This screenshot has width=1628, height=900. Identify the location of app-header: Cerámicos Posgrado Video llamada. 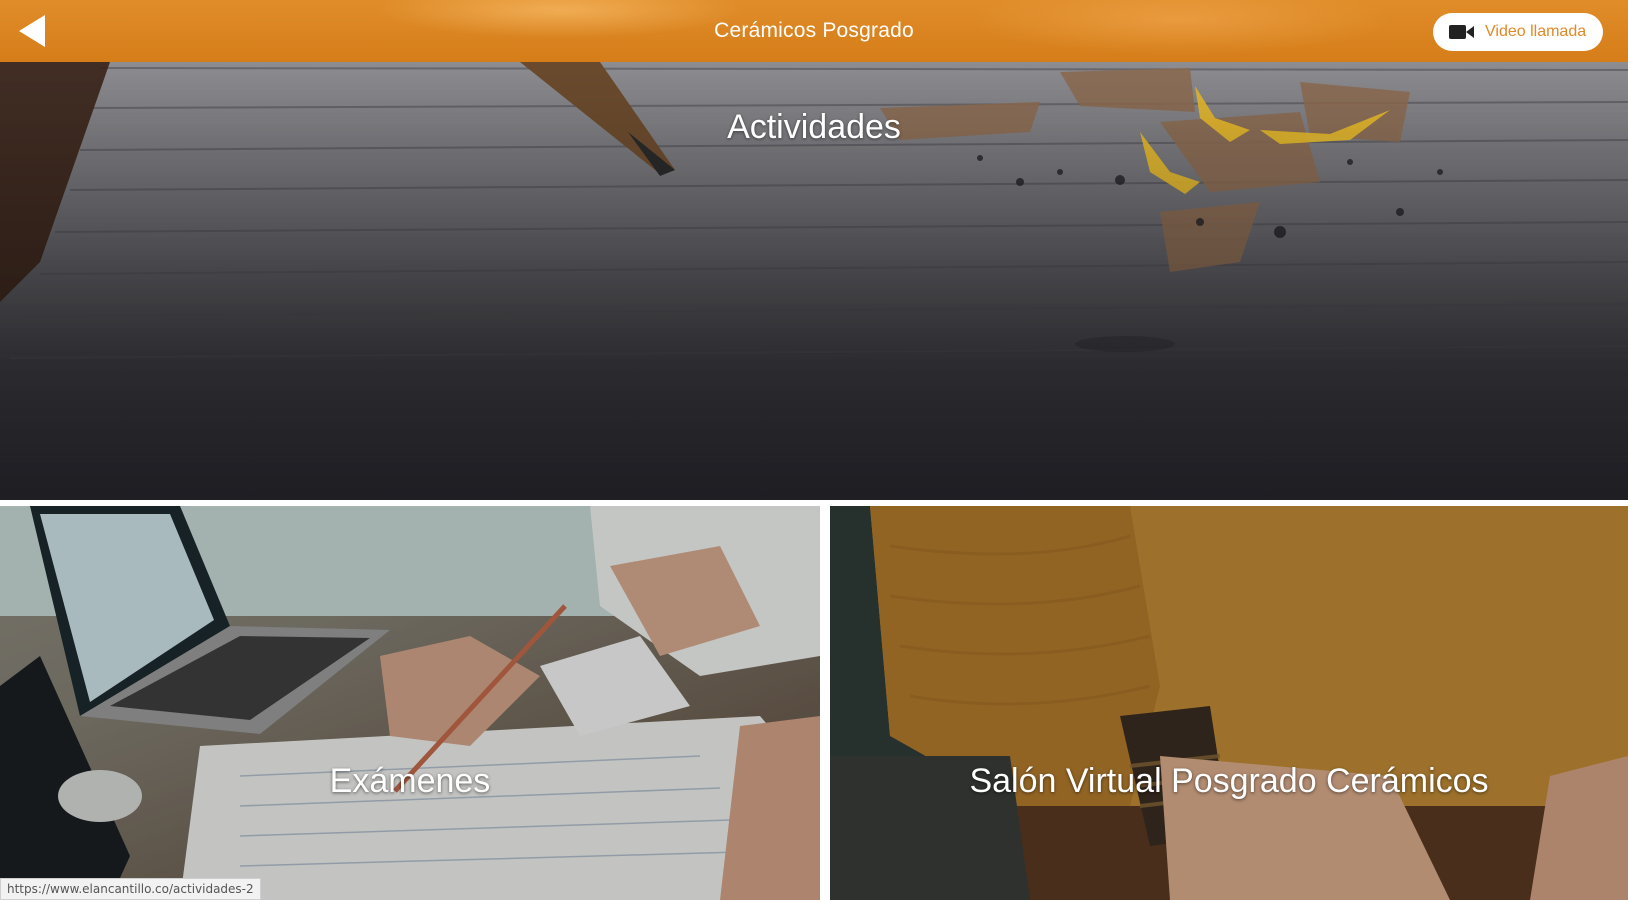
(814, 31).